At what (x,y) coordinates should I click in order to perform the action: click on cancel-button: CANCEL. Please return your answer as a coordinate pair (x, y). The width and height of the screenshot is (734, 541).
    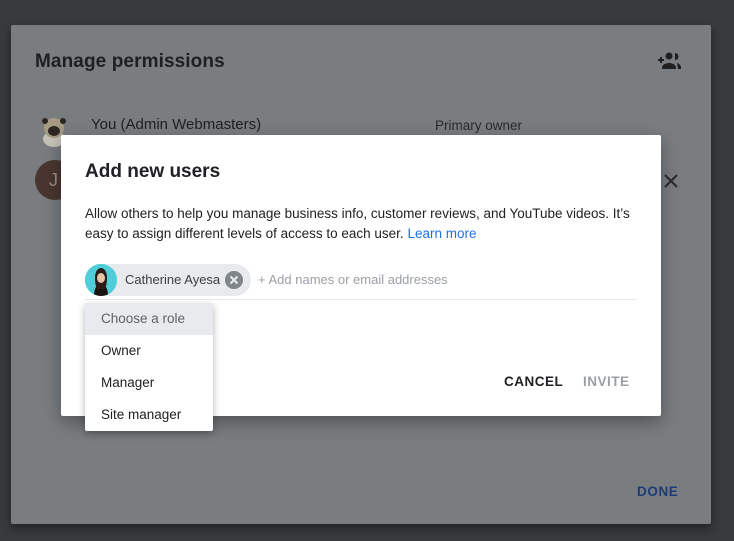
    Looking at the image, I should click on (533, 381).